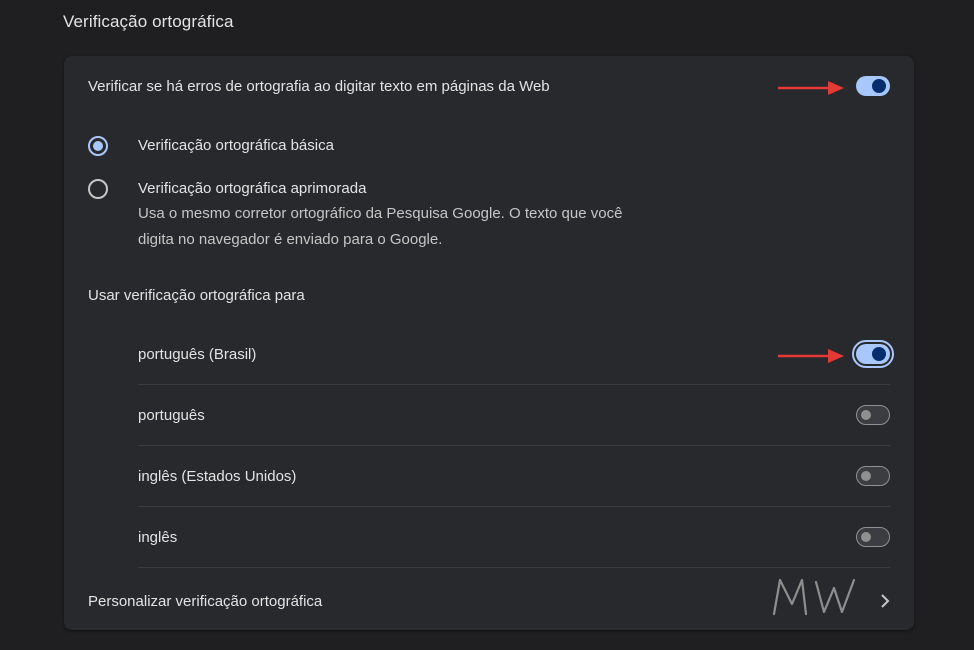 This screenshot has height=650, width=974. I want to click on radio-enhanced-label: Verificação ortográfica aprimorada, so click(252, 188).